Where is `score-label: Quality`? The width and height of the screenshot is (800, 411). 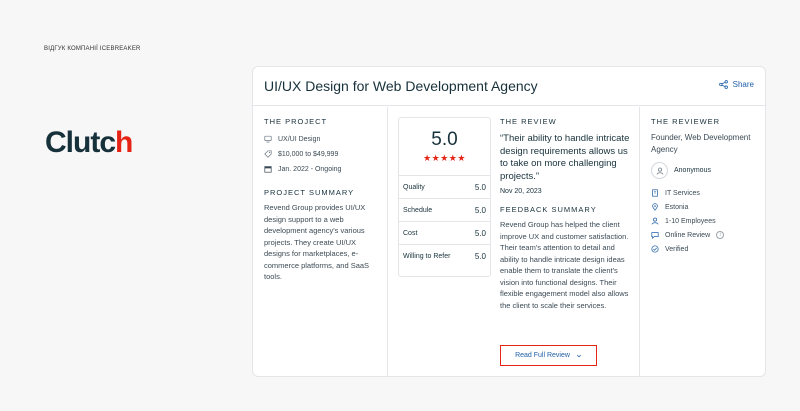
score-label: Quality is located at coordinates (414, 187).